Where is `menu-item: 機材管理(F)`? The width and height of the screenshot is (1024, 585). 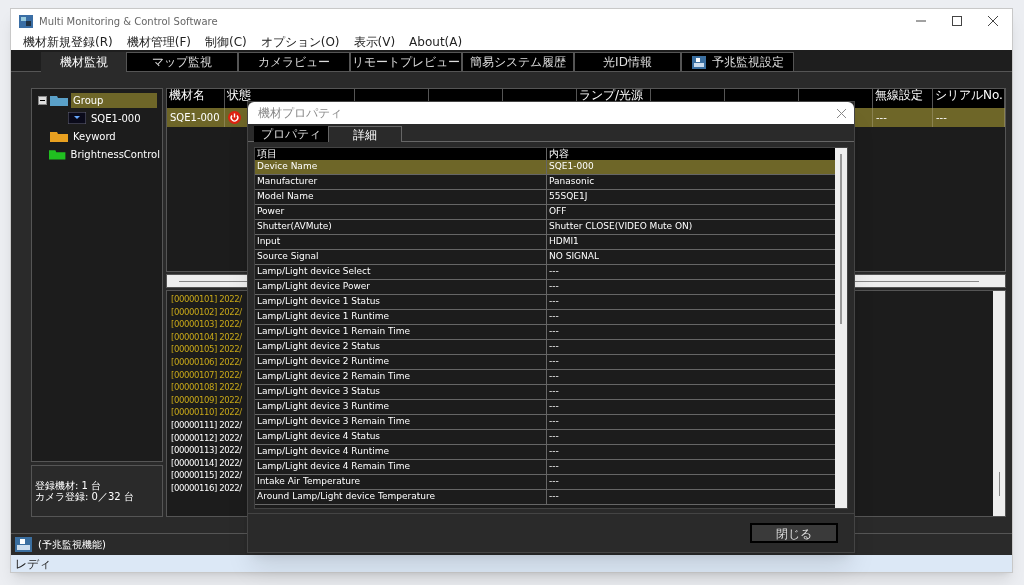 menu-item: 機材管理(F) is located at coordinates (158, 41).